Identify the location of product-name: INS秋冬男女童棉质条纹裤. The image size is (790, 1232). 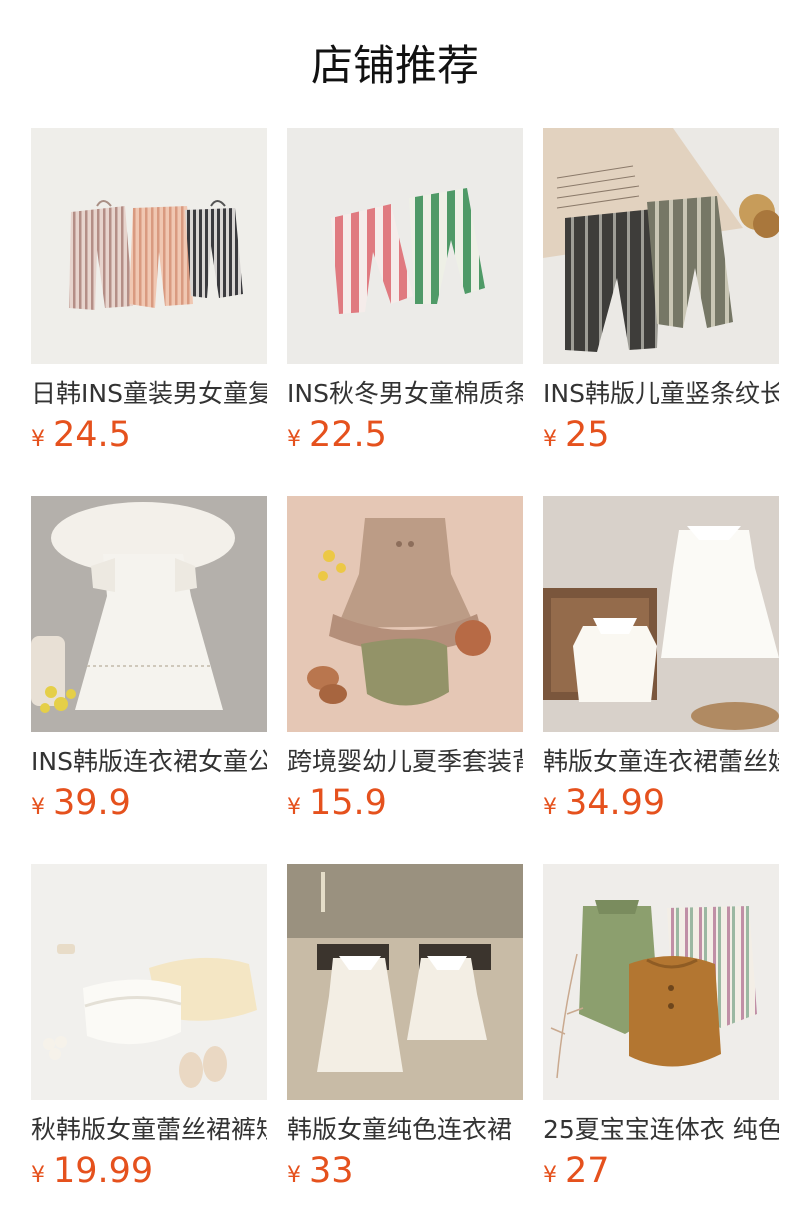
(405, 394).